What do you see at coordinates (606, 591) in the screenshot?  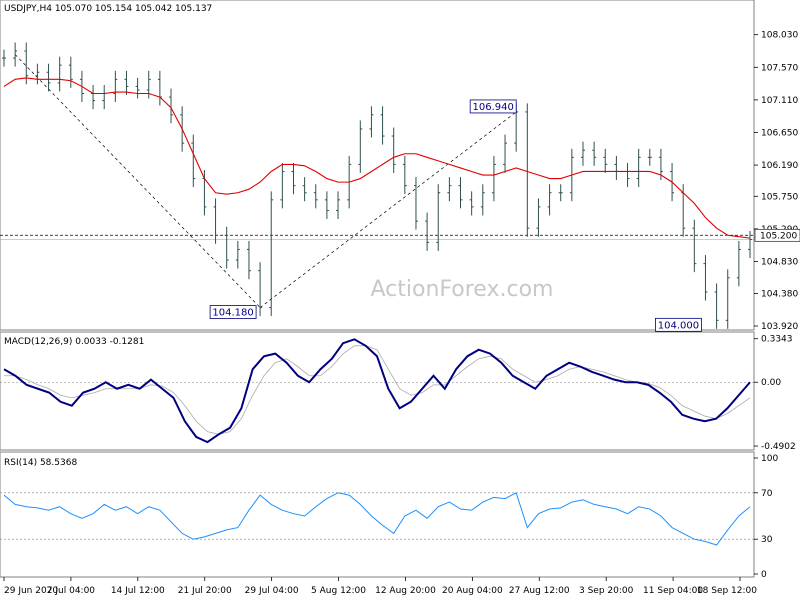 I see `x-tick-label: 3 Sep 20:00` at bounding box center [606, 591].